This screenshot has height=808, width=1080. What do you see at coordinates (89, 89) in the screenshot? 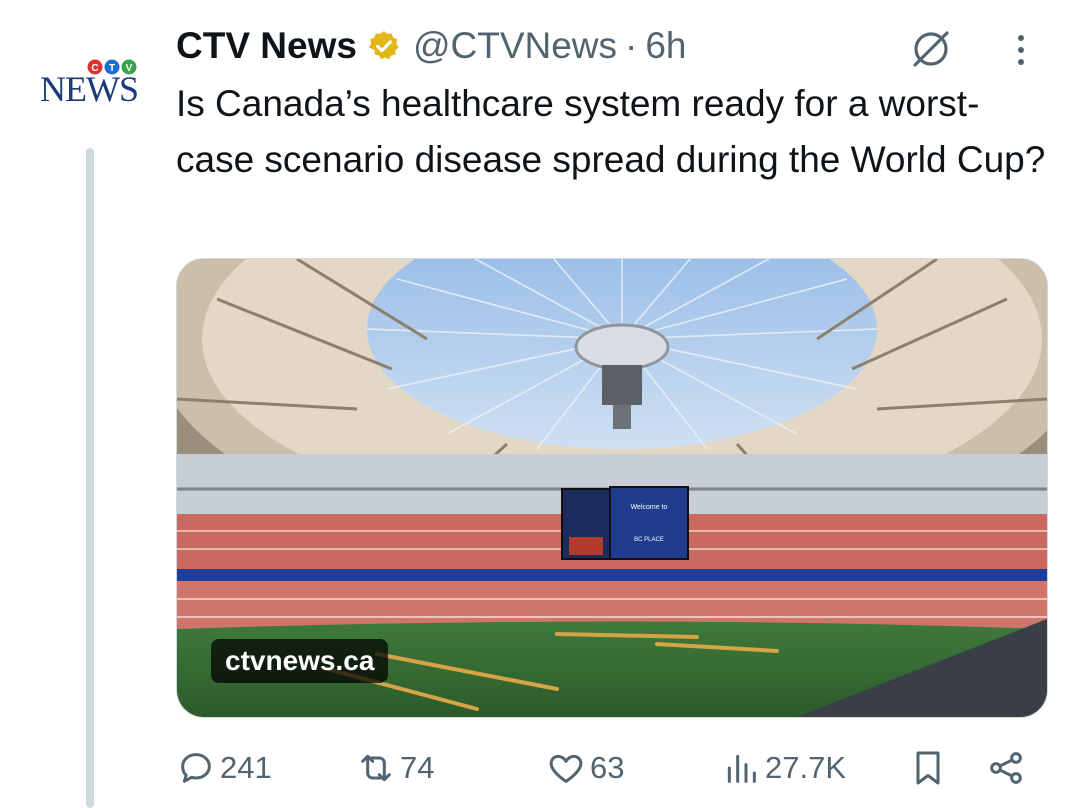
I see `logo-wordmark: NEWS` at bounding box center [89, 89].